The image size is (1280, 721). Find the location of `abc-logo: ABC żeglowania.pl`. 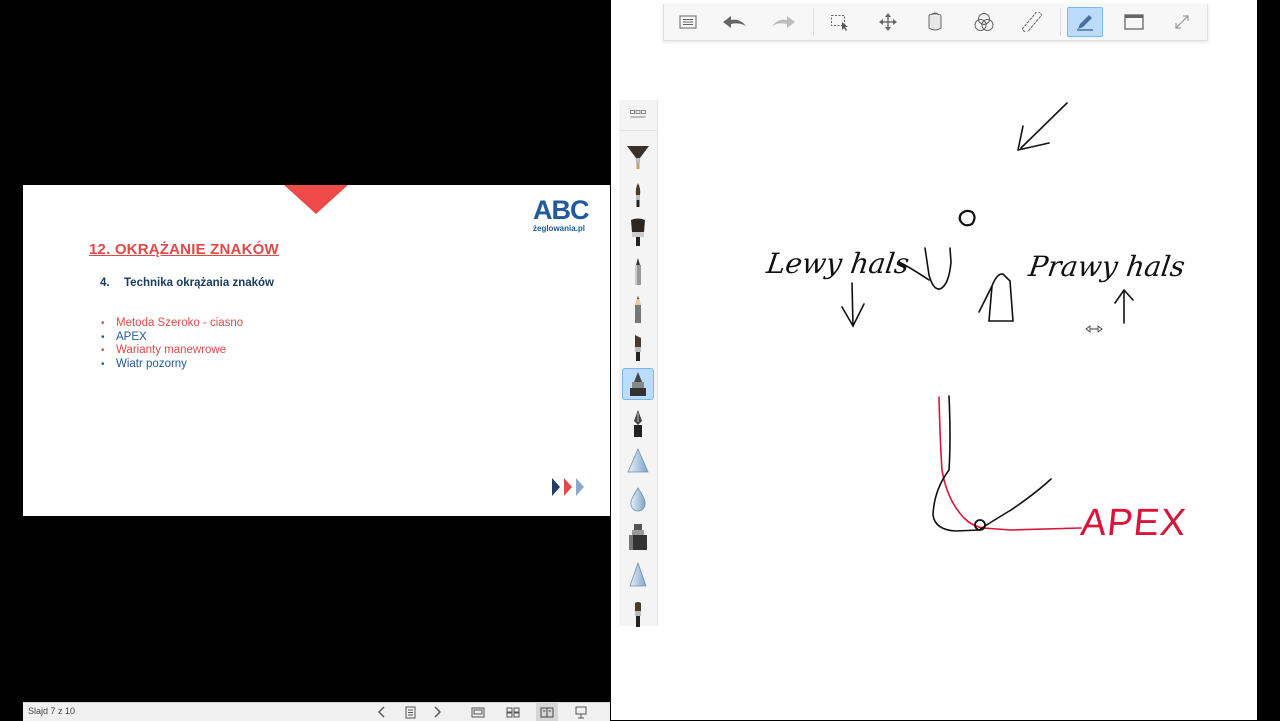

abc-logo: ABC żeglowania.pl is located at coordinates (561, 214).